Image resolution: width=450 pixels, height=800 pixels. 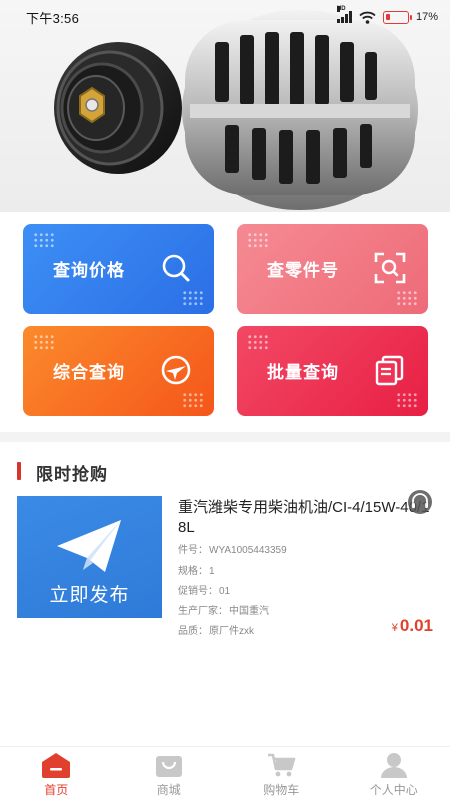 I want to click on shop-bag-icon, so click(x=168, y=766).